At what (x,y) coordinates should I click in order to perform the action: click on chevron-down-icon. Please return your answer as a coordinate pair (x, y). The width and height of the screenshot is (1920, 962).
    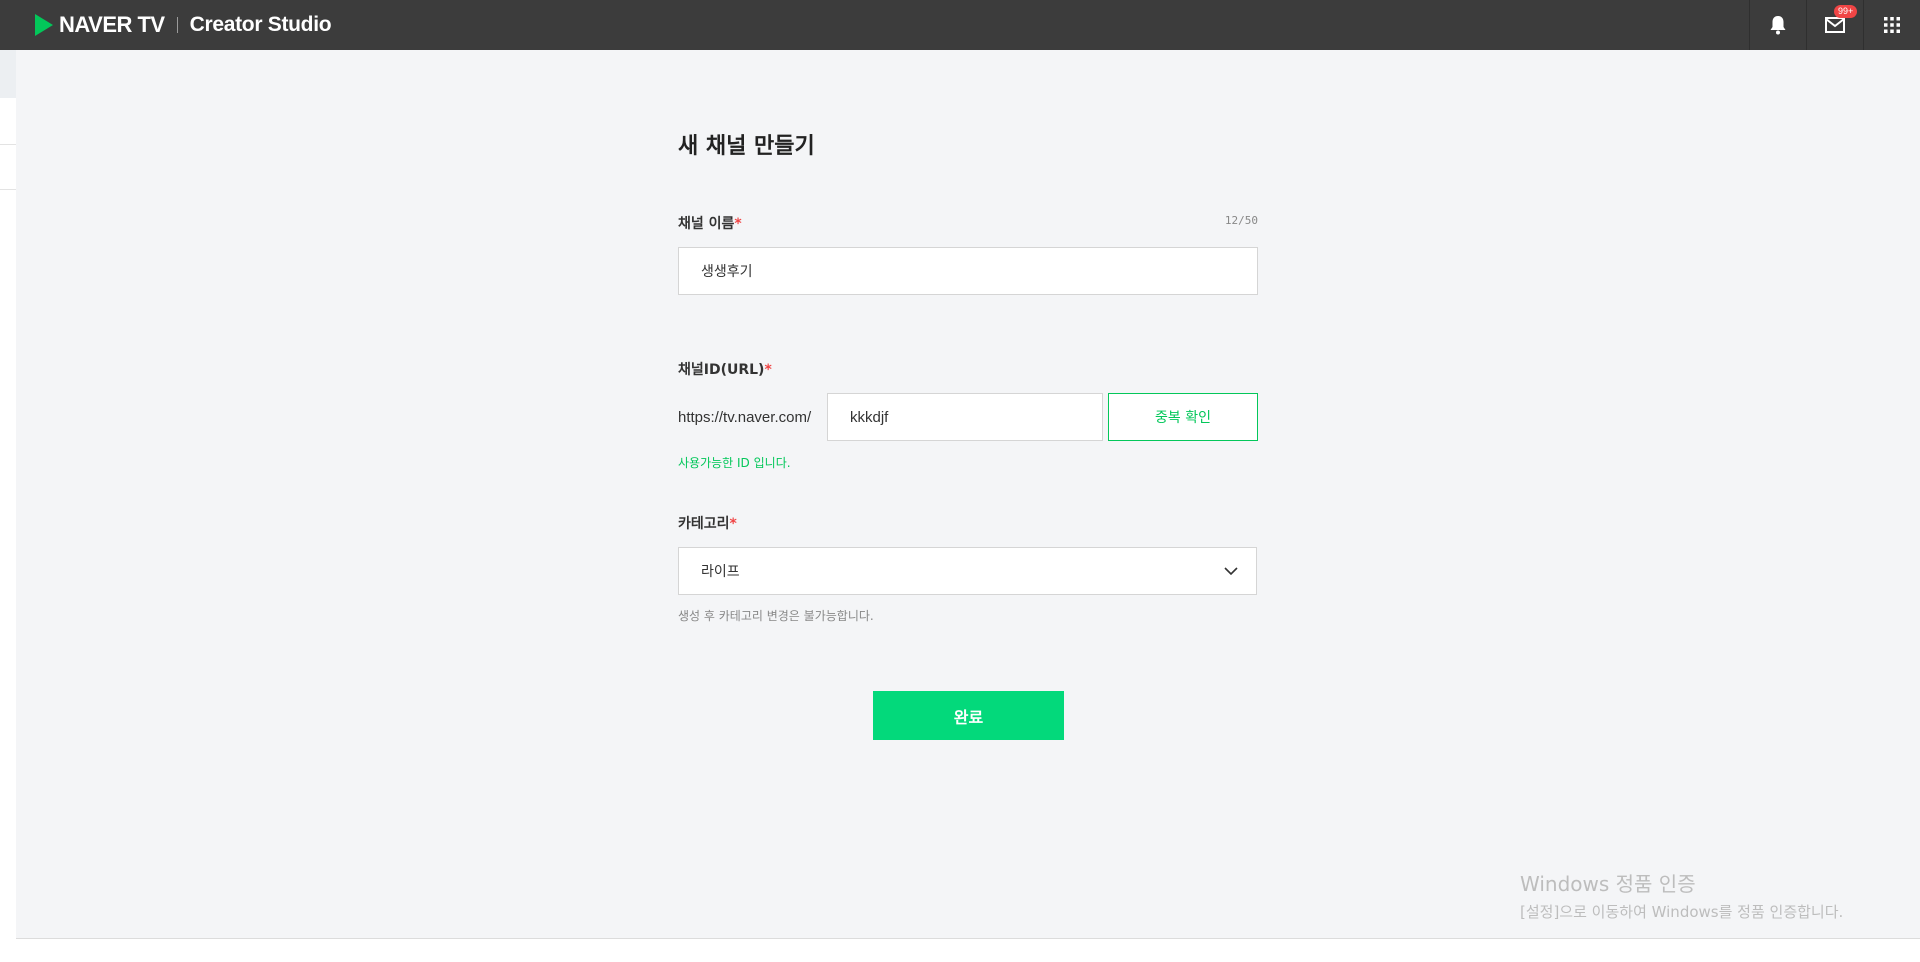
    Looking at the image, I should click on (1231, 571).